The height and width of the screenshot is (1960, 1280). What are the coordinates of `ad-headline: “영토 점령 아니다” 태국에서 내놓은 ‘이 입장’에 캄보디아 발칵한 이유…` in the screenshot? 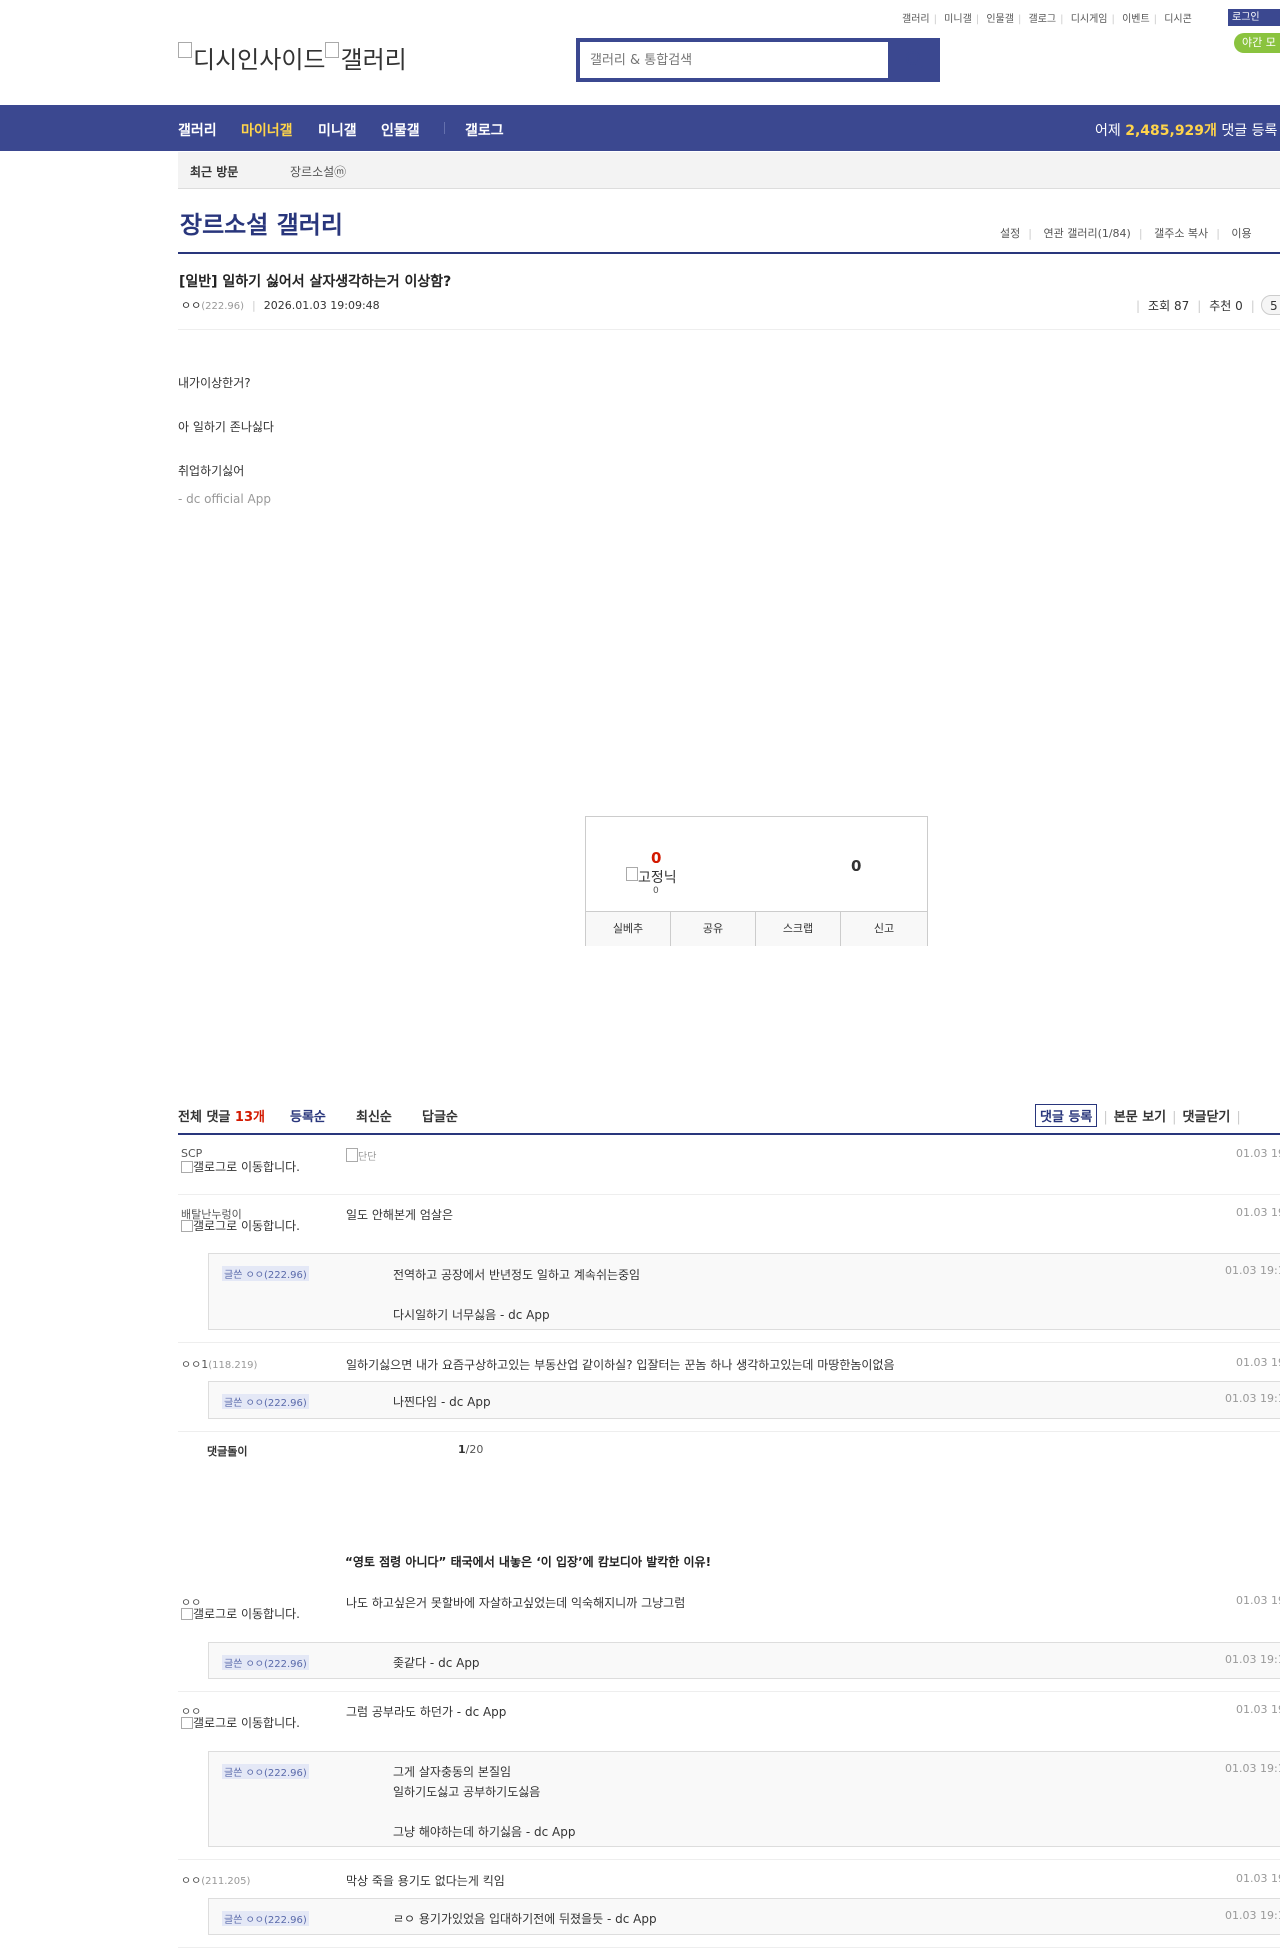 It's located at (528, 1561).